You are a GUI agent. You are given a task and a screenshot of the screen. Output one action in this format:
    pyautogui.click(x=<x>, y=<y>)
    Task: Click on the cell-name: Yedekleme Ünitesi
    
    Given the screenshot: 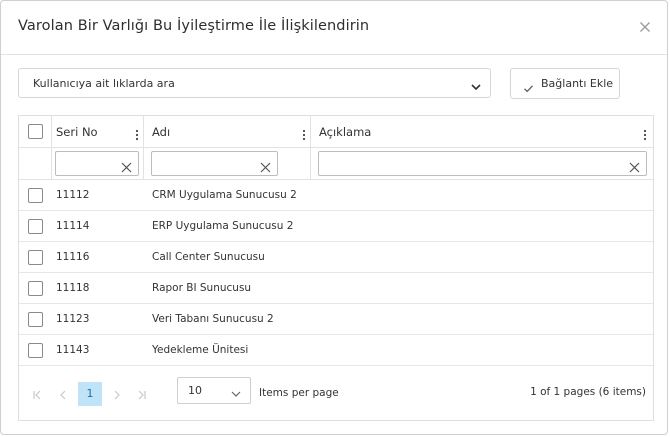 What is the action you would take?
    pyautogui.click(x=200, y=350)
    